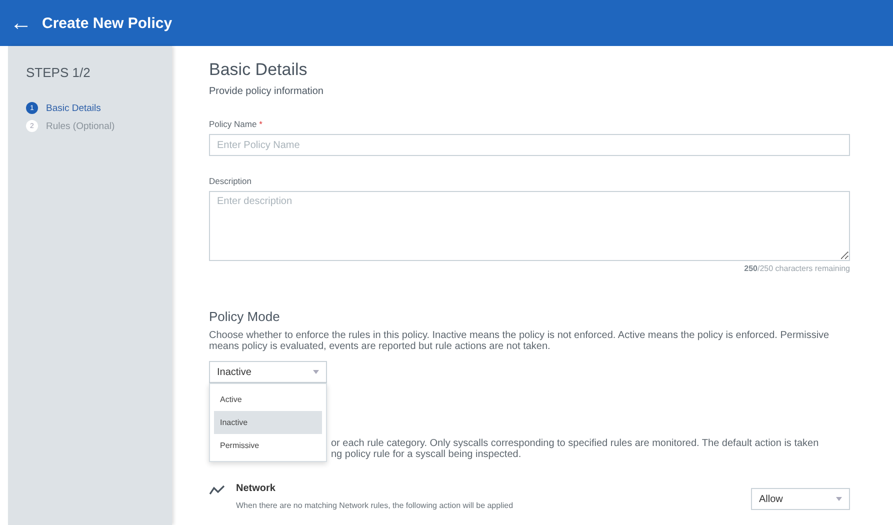 The height and width of the screenshot is (525, 893). I want to click on section-title: Policy Mode, so click(244, 316).